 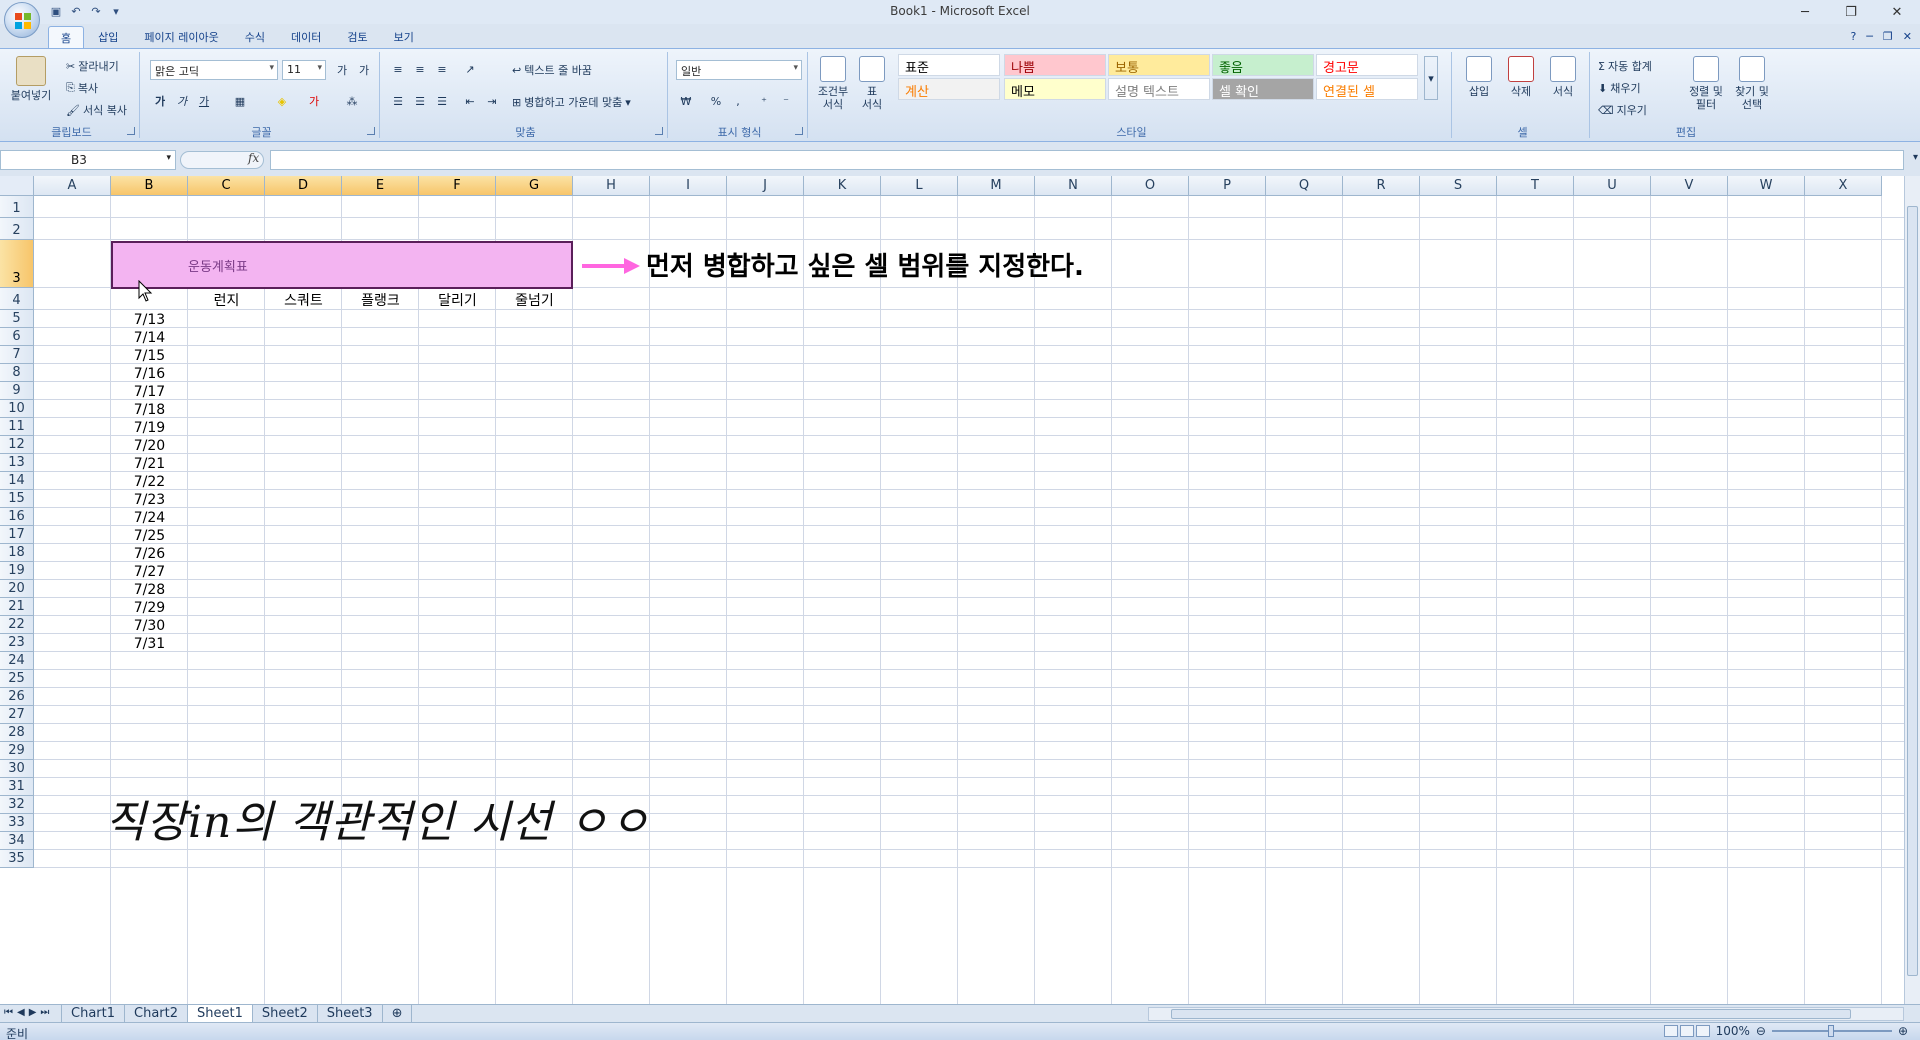 What do you see at coordinates (44, 1012) in the screenshot?
I see `last-sheet-icon: ⏭` at bounding box center [44, 1012].